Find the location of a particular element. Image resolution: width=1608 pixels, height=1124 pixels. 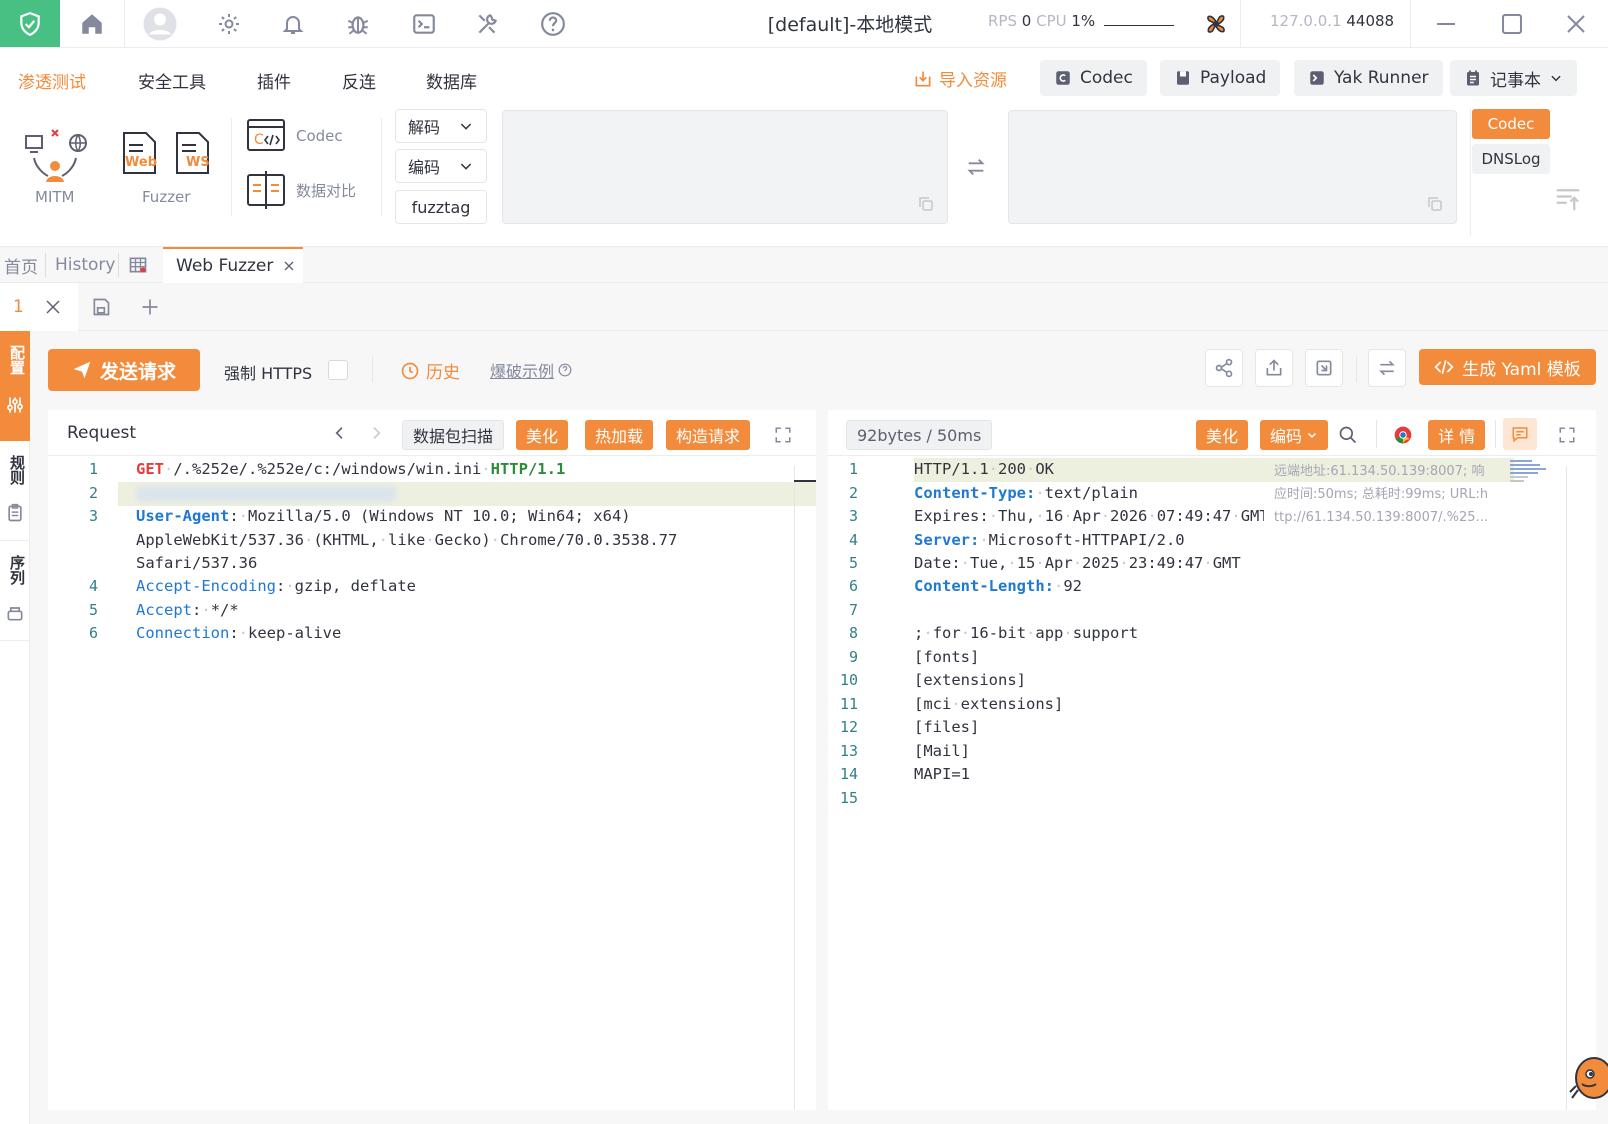

swap-layout-button is located at coordinates (1387, 368).